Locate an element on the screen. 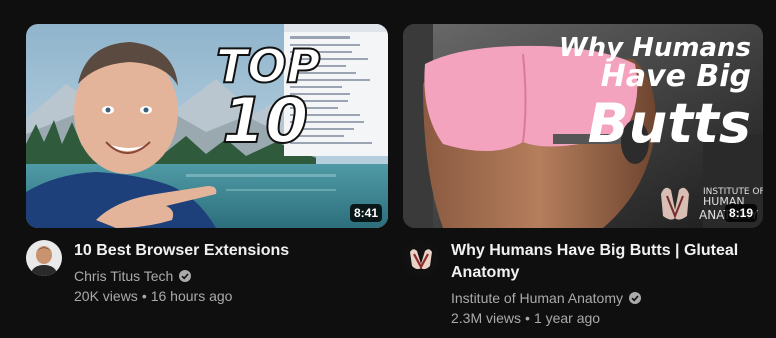 The image size is (776, 338). channel-row: Chris Titus Tech is located at coordinates (231, 276).